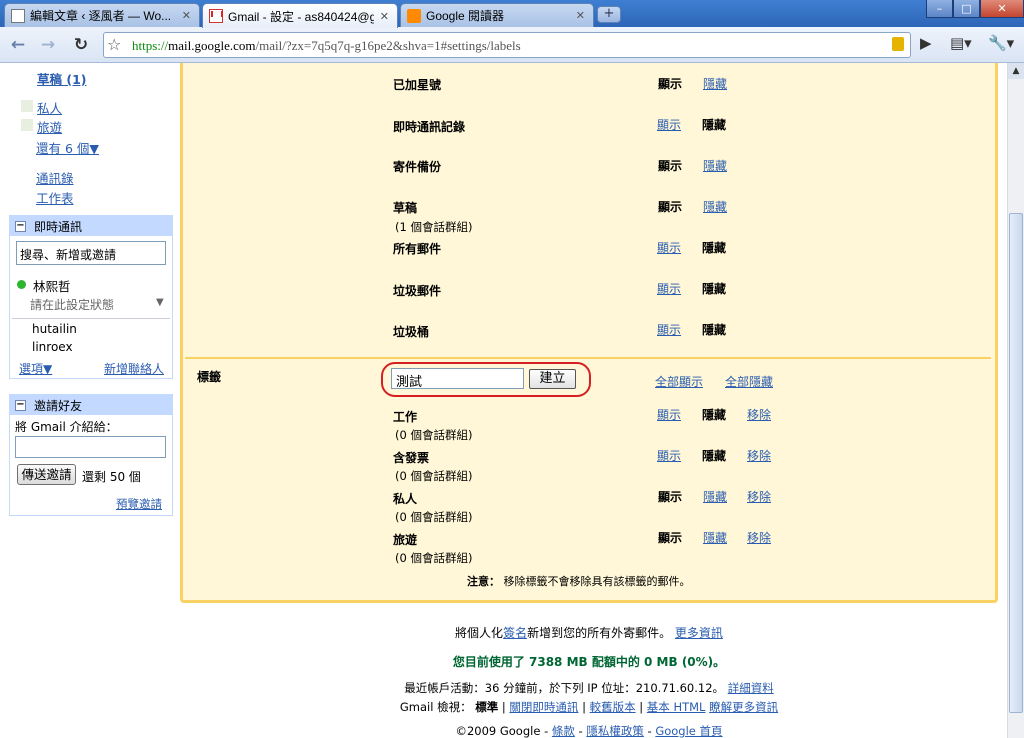 The width and height of the screenshot is (1024, 738). What do you see at coordinates (498, 731) in the screenshot?
I see `copyright-text: ©2009 Google` at bounding box center [498, 731].